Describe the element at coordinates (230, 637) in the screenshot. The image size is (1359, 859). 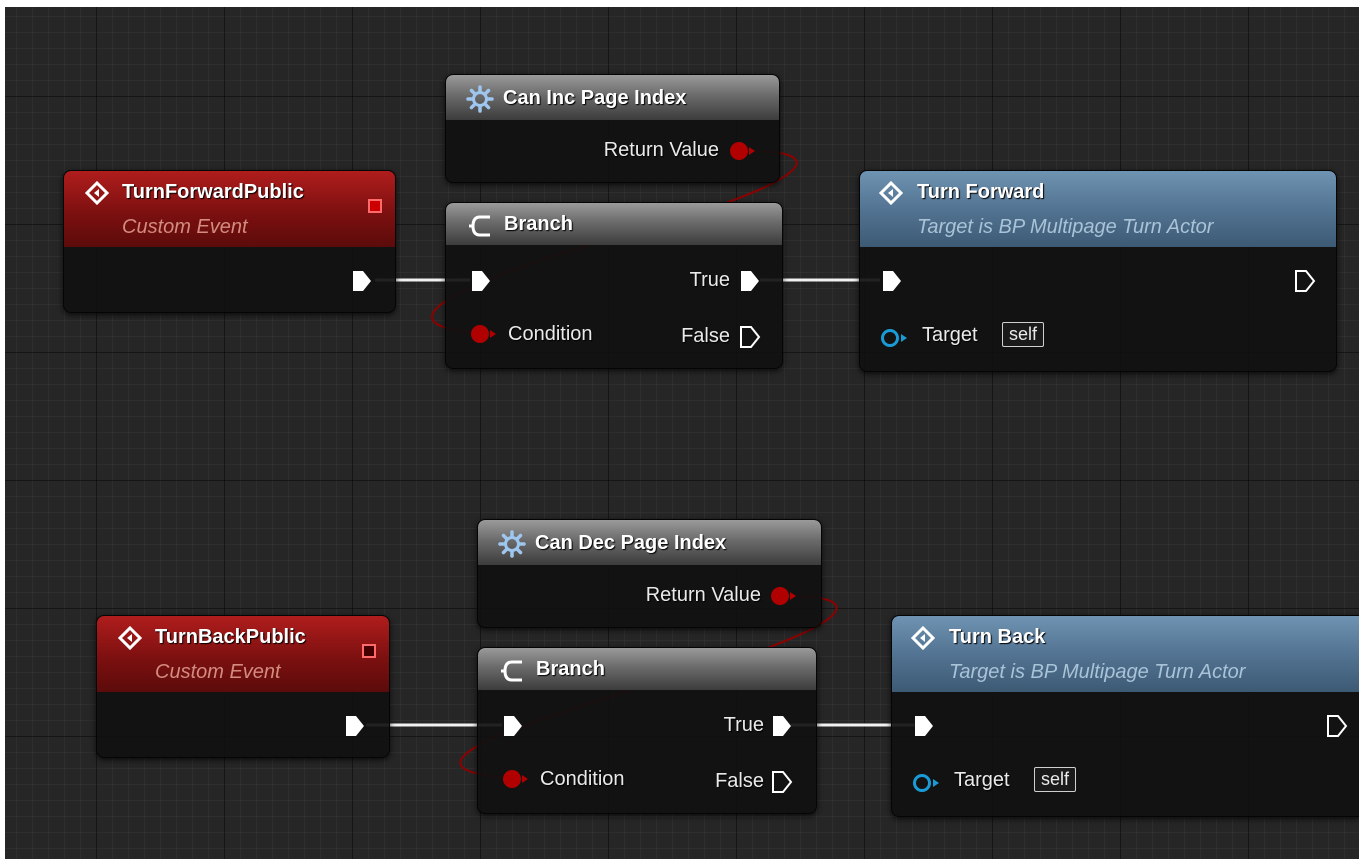
I see `node-title: TurnBackPublic` at that location.